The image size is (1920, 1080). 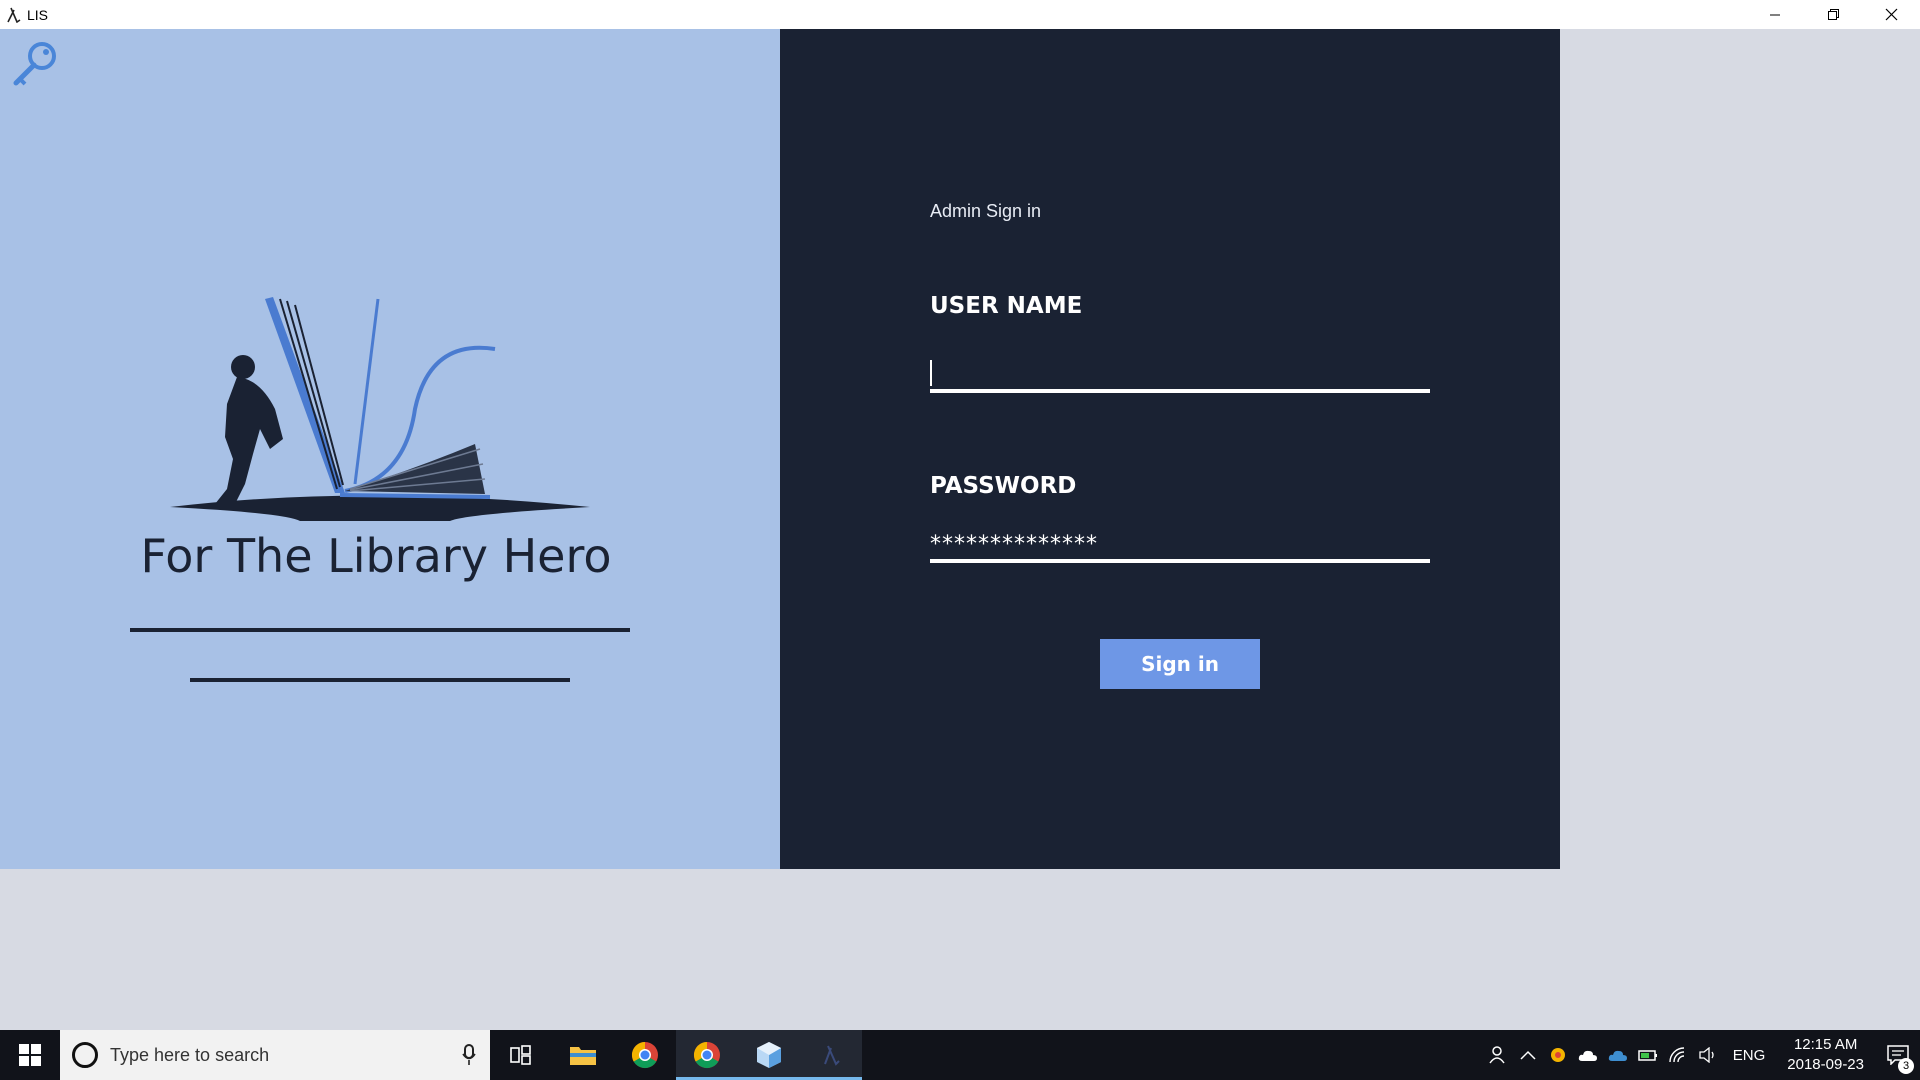 I want to click on minimize-icon, so click(x=1775, y=14).